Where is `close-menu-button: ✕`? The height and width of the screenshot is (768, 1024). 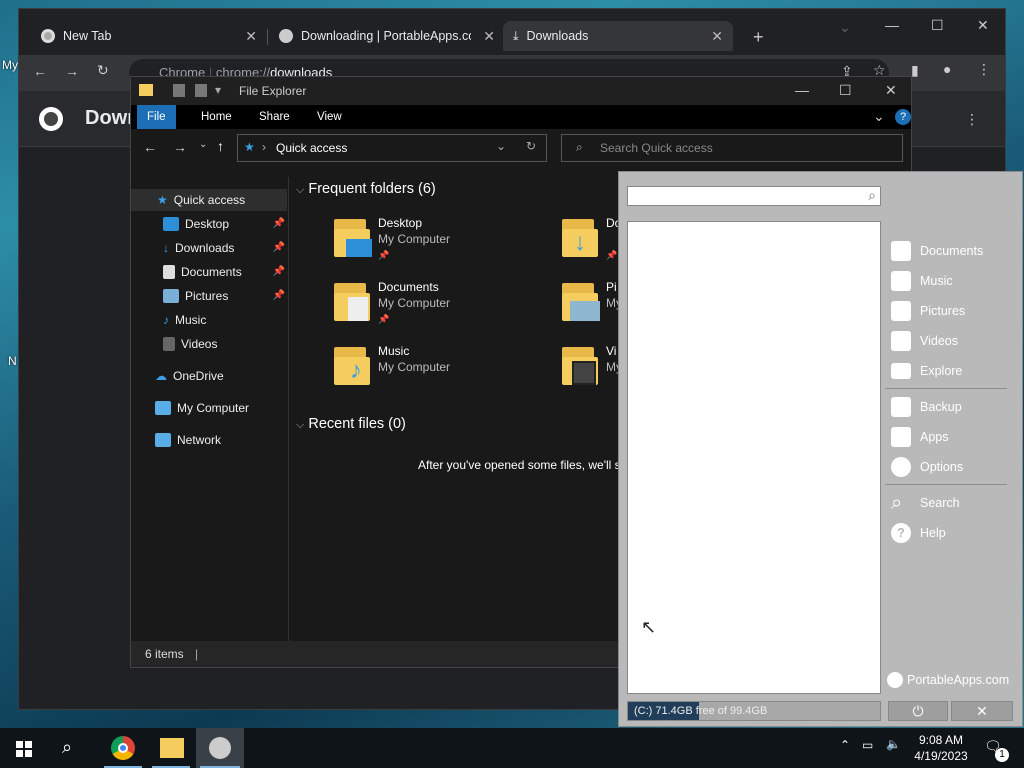 close-menu-button: ✕ is located at coordinates (982, 711).